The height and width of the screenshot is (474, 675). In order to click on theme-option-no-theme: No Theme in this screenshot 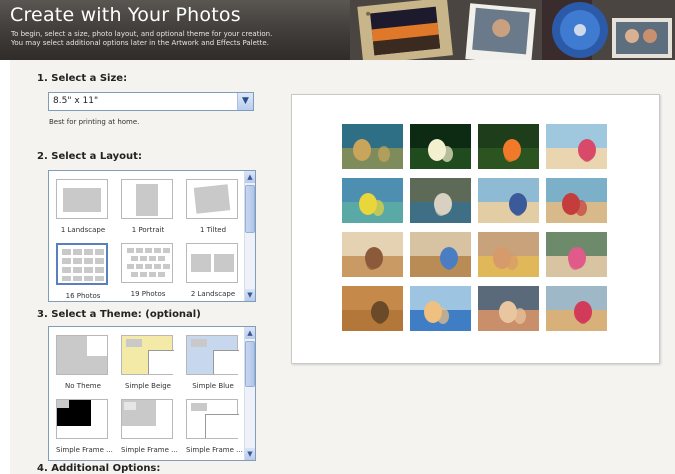, I will do `click(83, 362)`.